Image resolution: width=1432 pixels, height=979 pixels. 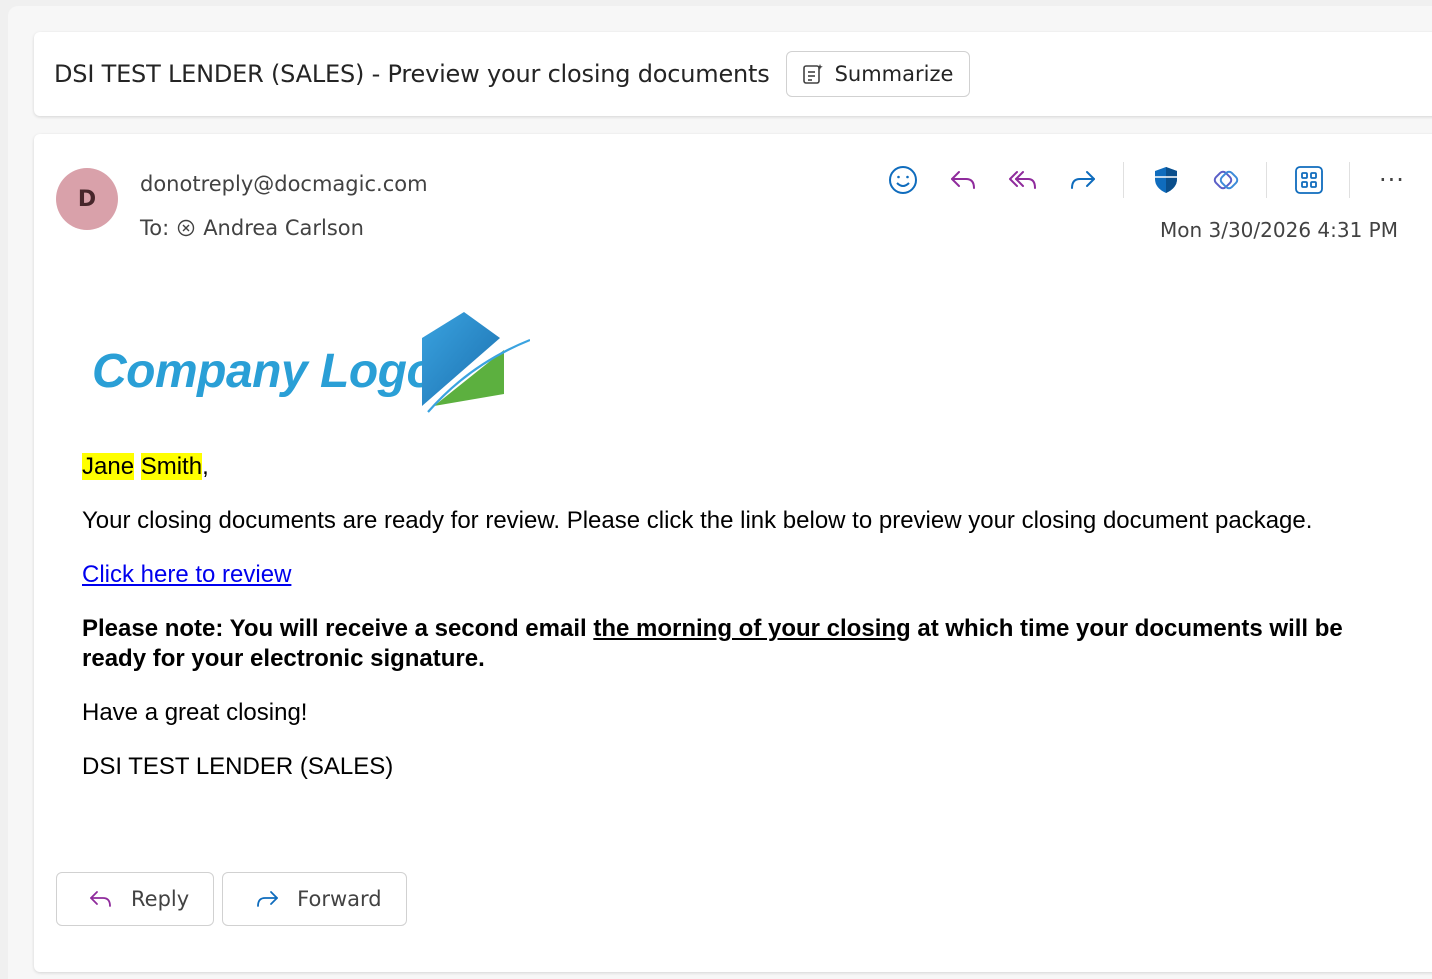 I want to click on loop-button, so click(x=1226, y=180).